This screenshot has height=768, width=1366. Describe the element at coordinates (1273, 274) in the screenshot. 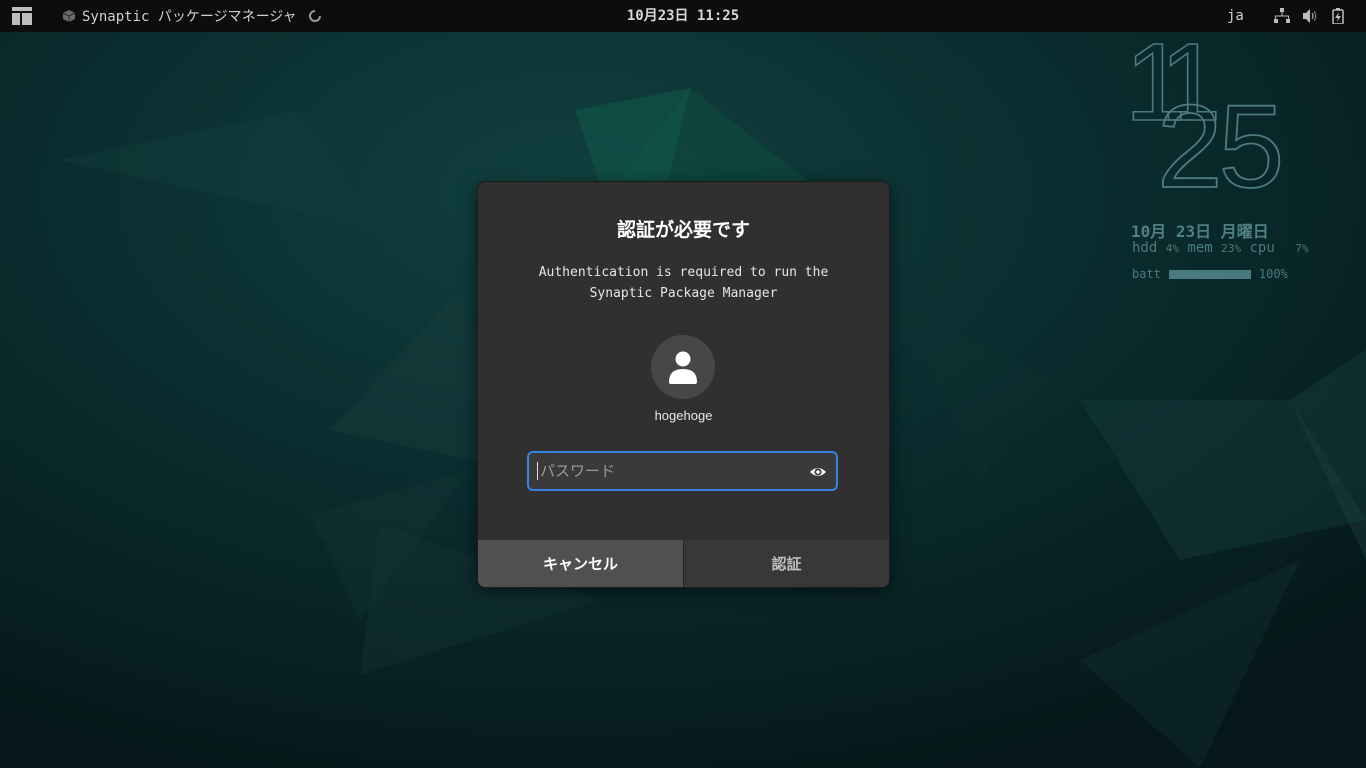

I see `conky-batt-value: 100%` at that location.